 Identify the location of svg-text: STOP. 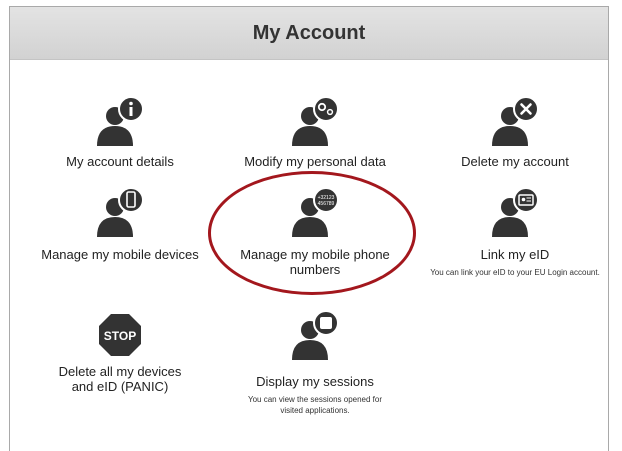
(120, 336).